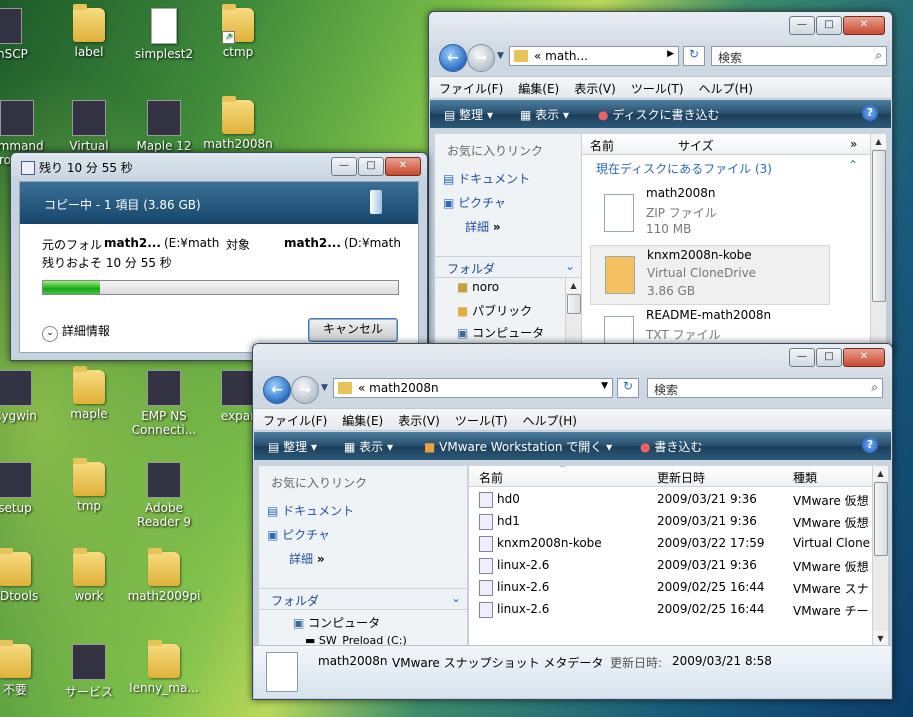  Describe the element at coordinates (164, 495) in the screenshot. I see `desktop-icon: Adobe Reader 9` at that location.